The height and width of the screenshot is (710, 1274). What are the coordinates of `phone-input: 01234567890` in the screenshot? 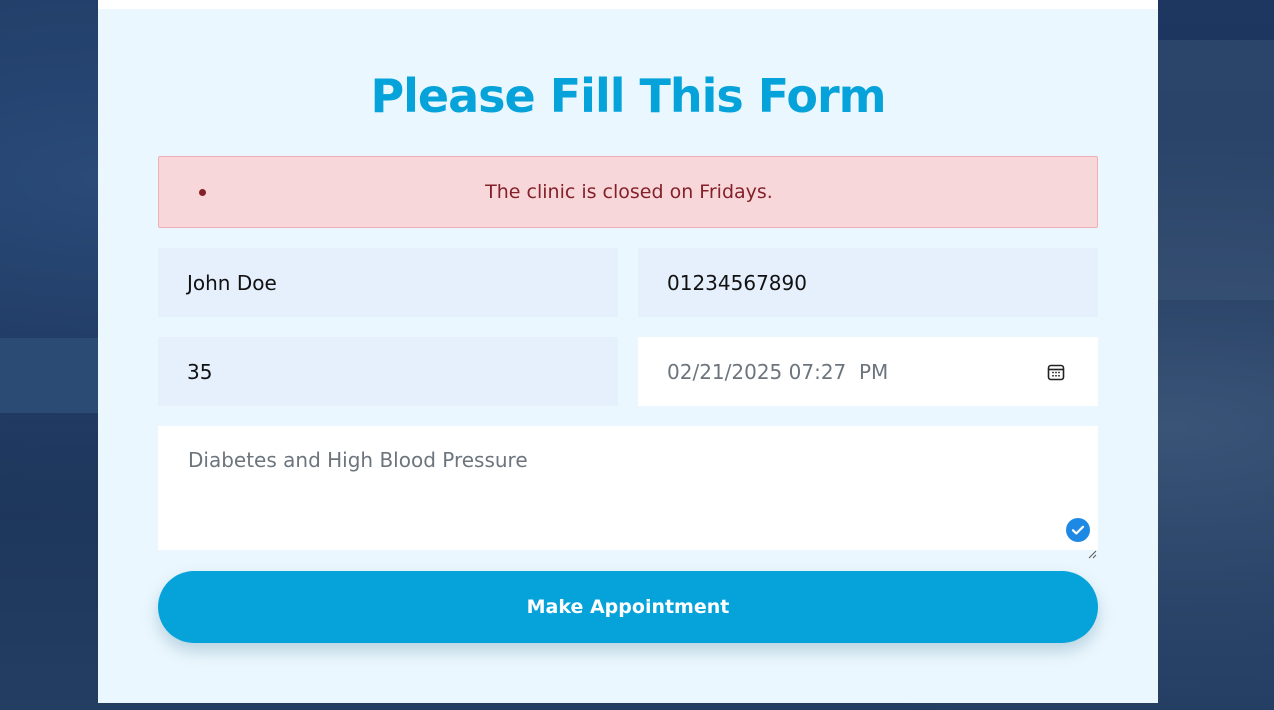 It's located at (868, 282).